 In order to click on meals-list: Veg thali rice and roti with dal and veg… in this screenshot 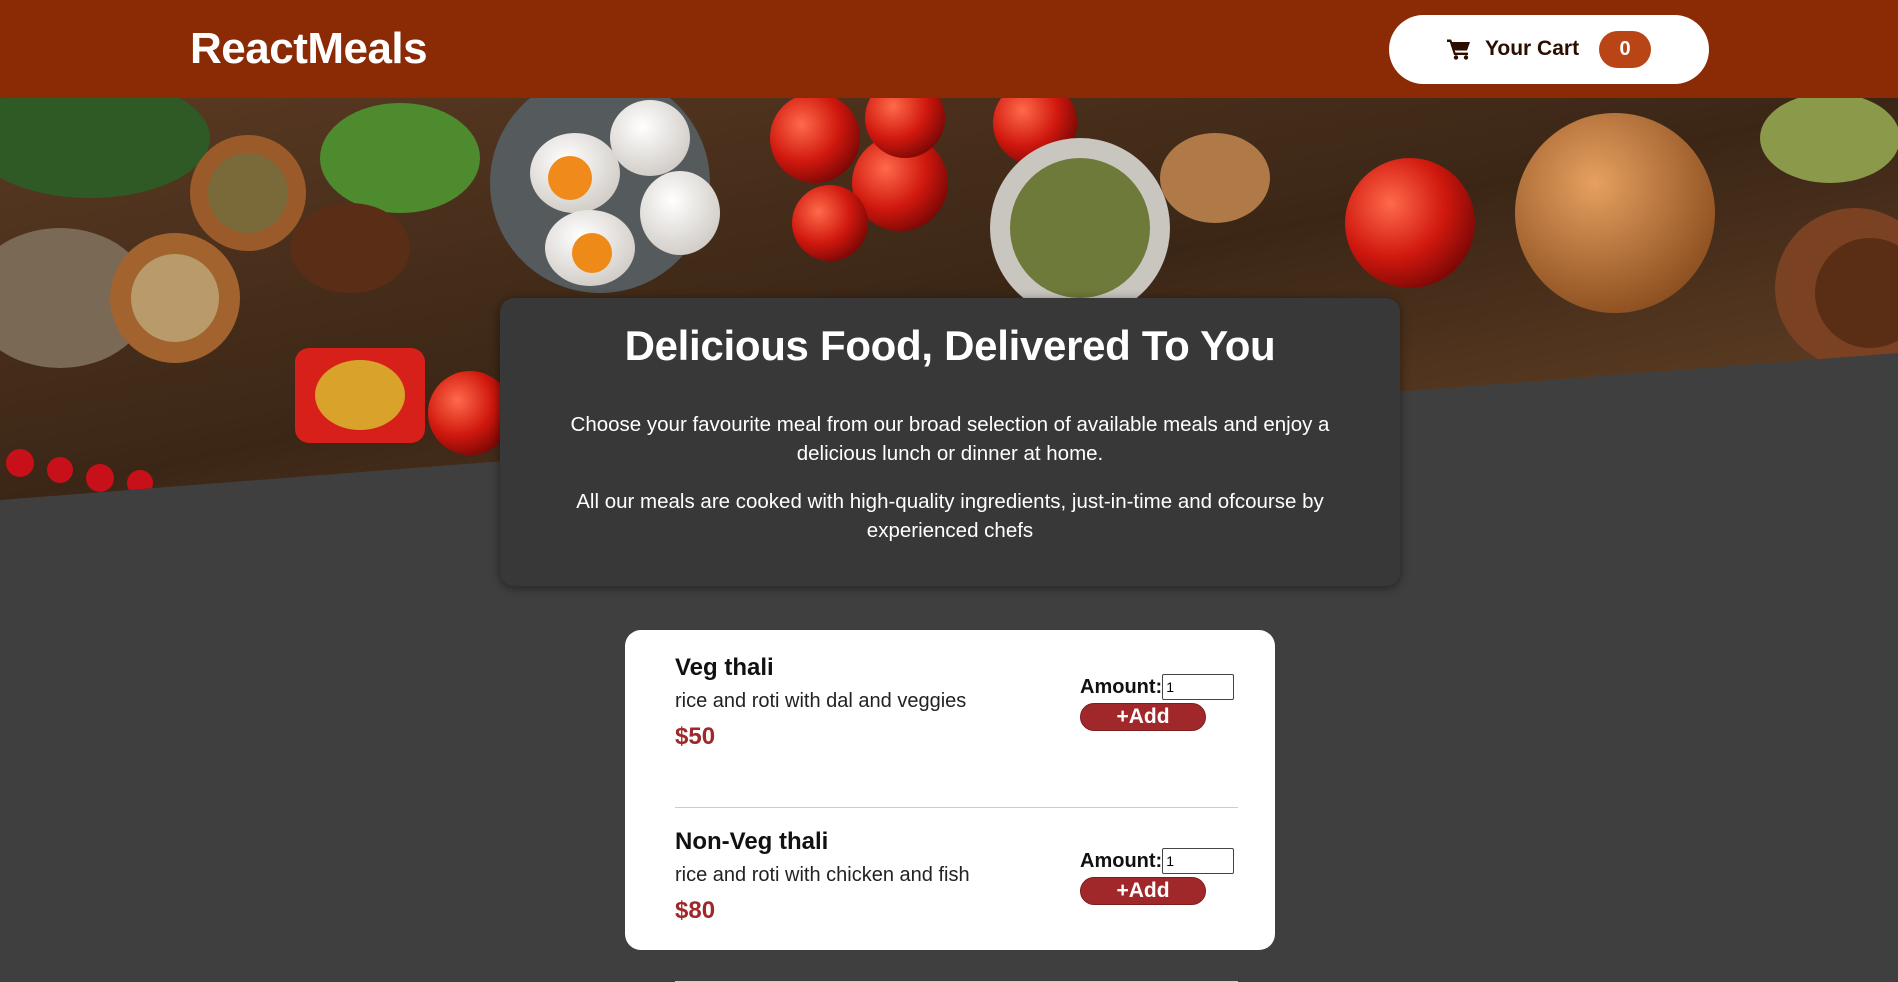, I will do `click(950, 806)`.